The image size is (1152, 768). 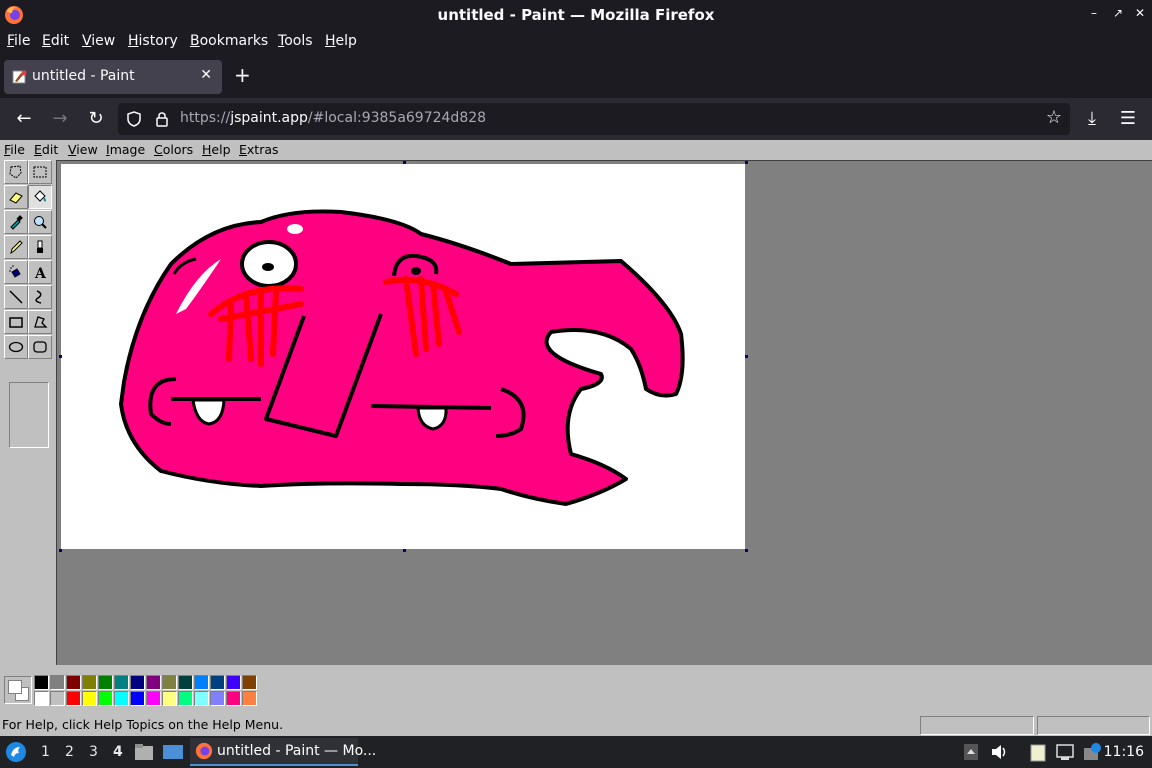 I want to click on paint-menu-colors: Colors, so click(x=173, y=149).